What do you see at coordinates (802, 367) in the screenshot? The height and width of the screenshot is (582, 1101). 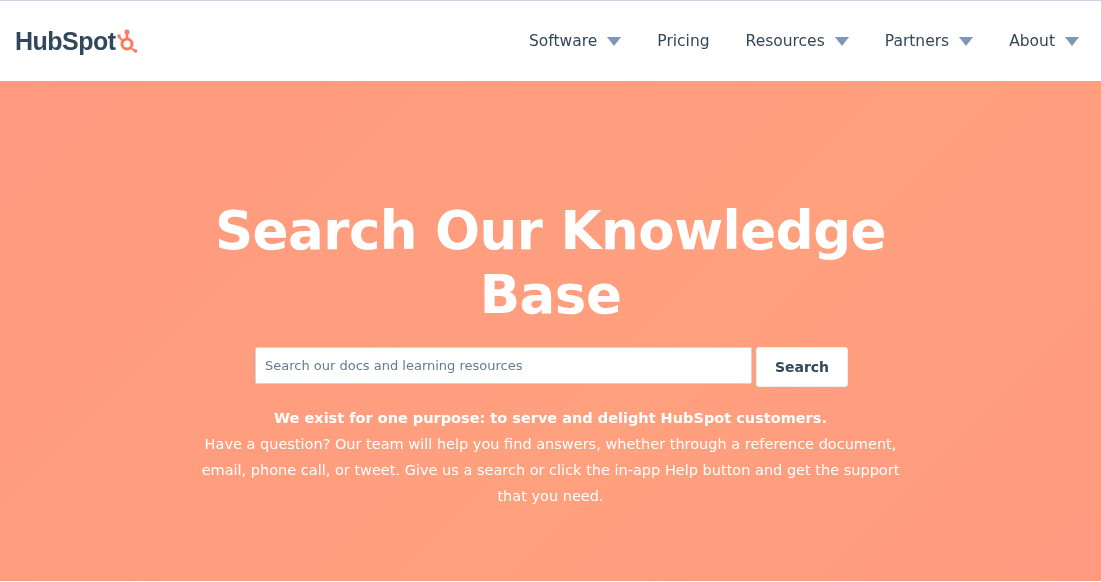 I see `search-button: Search` at bounding box center [802, 367].